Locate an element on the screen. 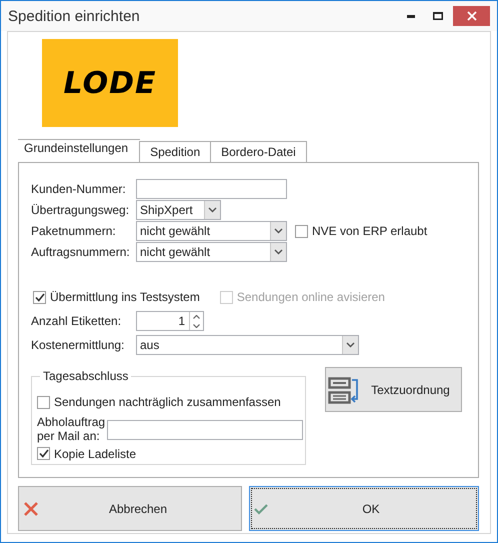  tab: Bordero-Datei is located at coordinates (258, 151).